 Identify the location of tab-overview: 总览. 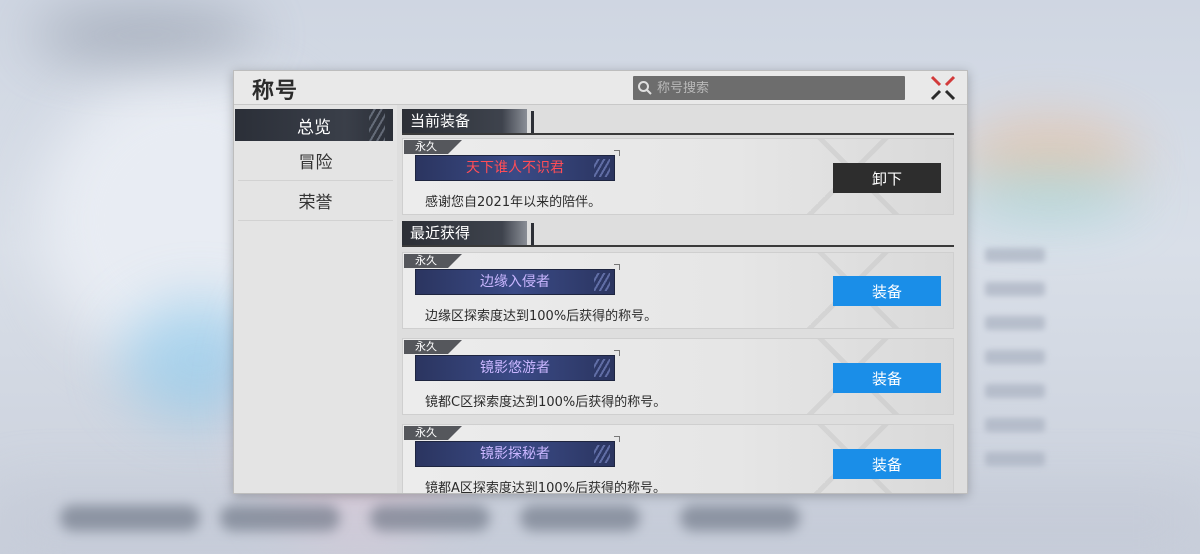
(314, 125).